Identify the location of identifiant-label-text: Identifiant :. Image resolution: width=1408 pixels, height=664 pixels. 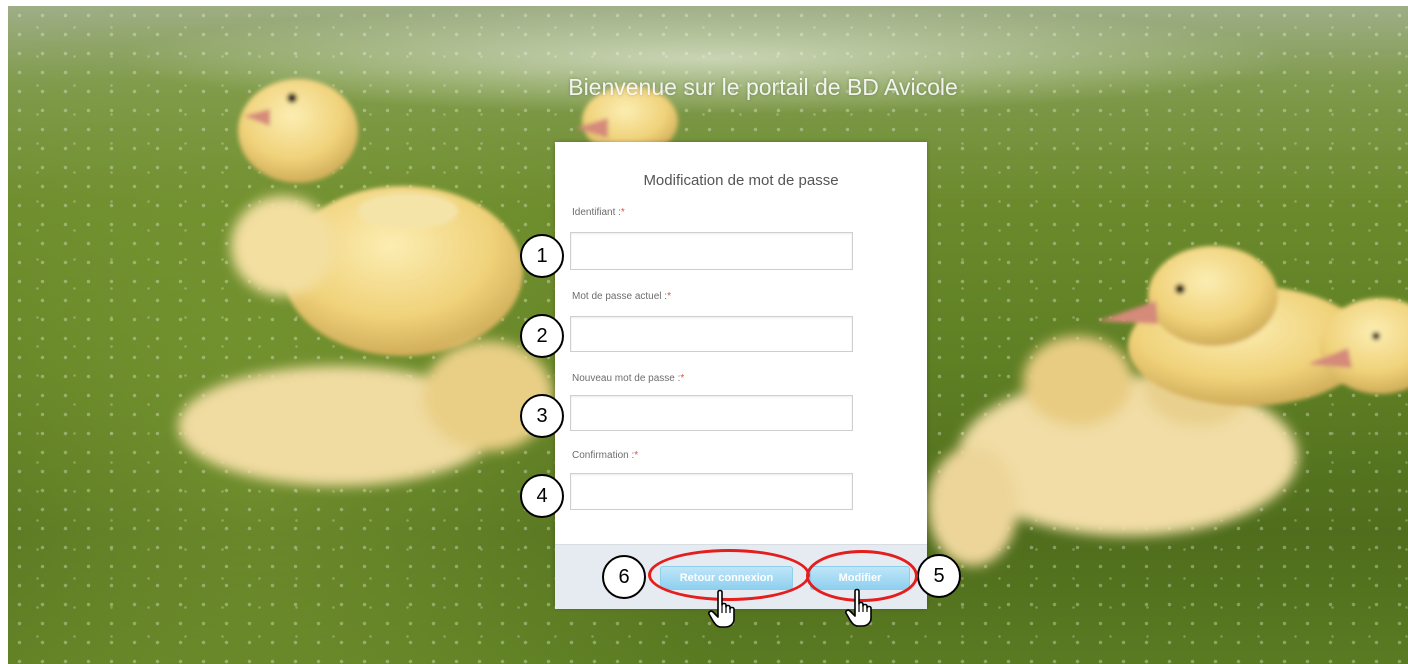
(596, 212).